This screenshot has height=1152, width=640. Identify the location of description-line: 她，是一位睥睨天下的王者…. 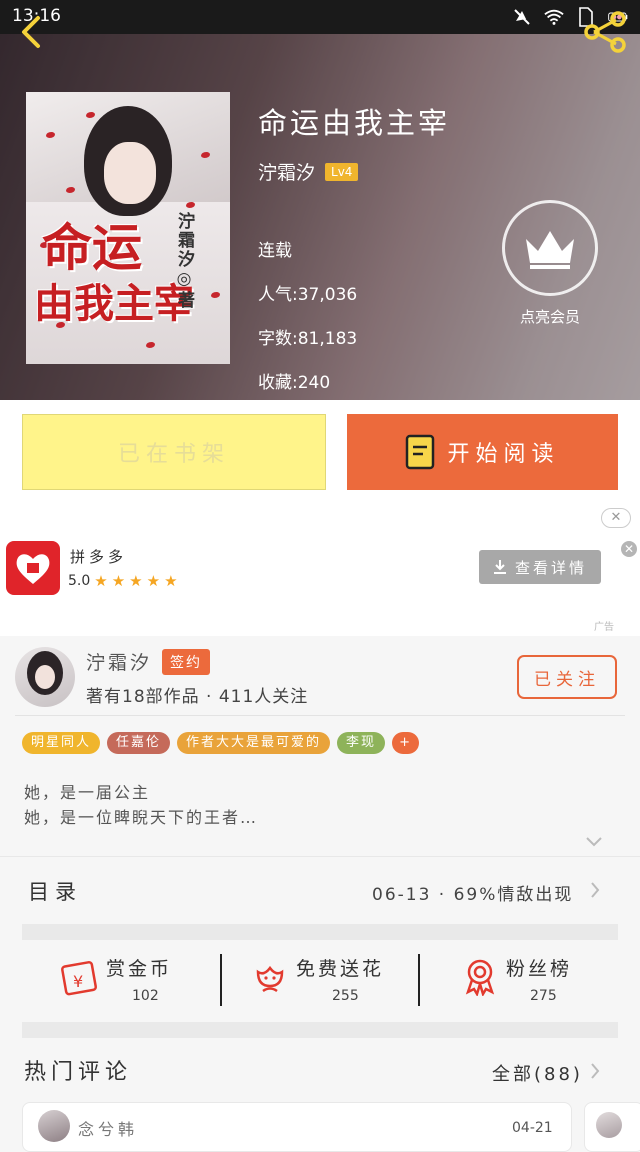
(141, 817).